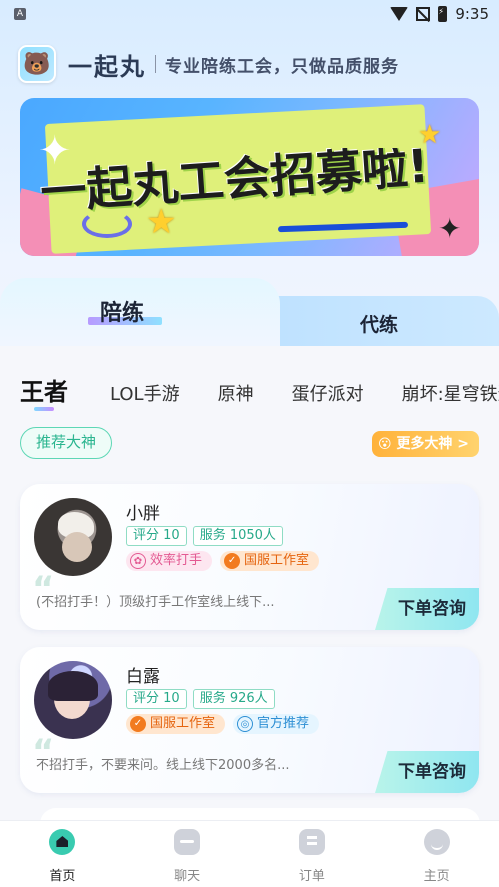 Image resolution: width=499 pixels, height=887 pixels. Describe the element at coordinates (450, 393) in the screenshot. I see `game-tab-honkai: 崩坏:星穹铁道` at that location.